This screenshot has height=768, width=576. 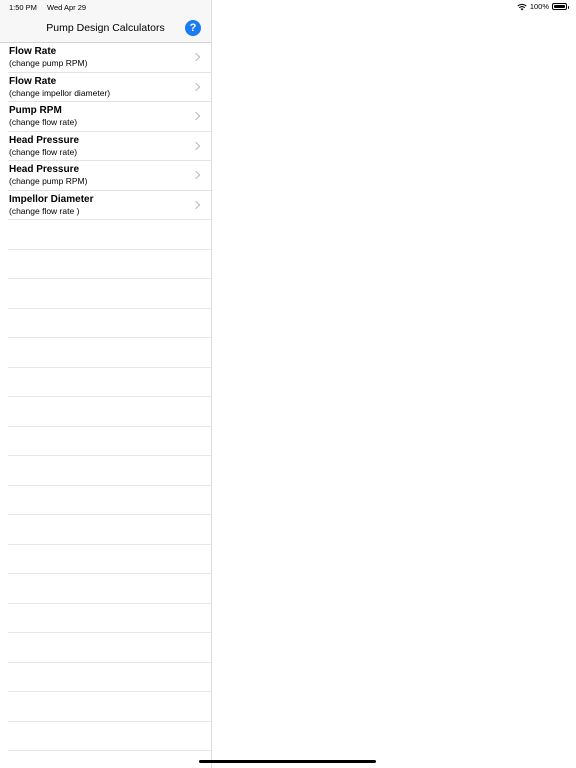 I want to click on status-indicators: 100%, so click(x=543, y=6).